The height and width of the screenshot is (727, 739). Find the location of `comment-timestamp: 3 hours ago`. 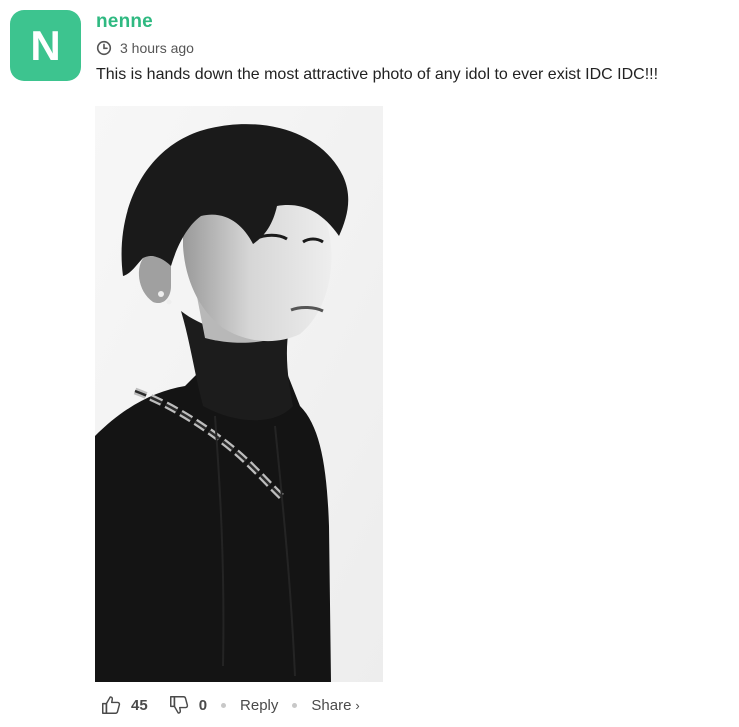

comment-timestamp: 3 hours ago is located at coordinates (145, 48).